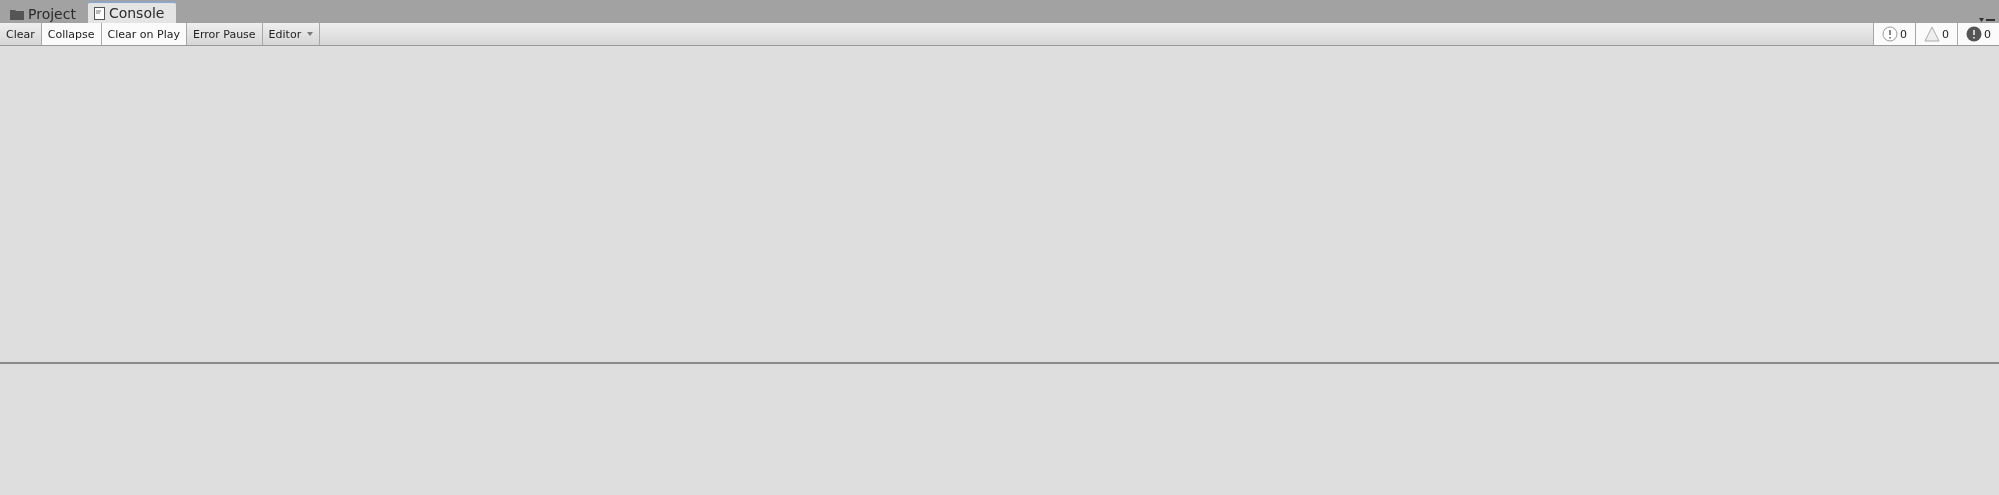  I want to click on info-icon, so click(1890, 34).